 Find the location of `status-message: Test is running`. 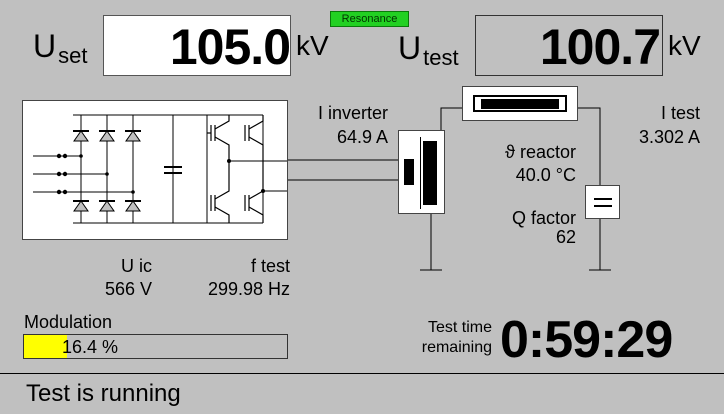

status-message: Test is running is located at coordinates (103, 393).